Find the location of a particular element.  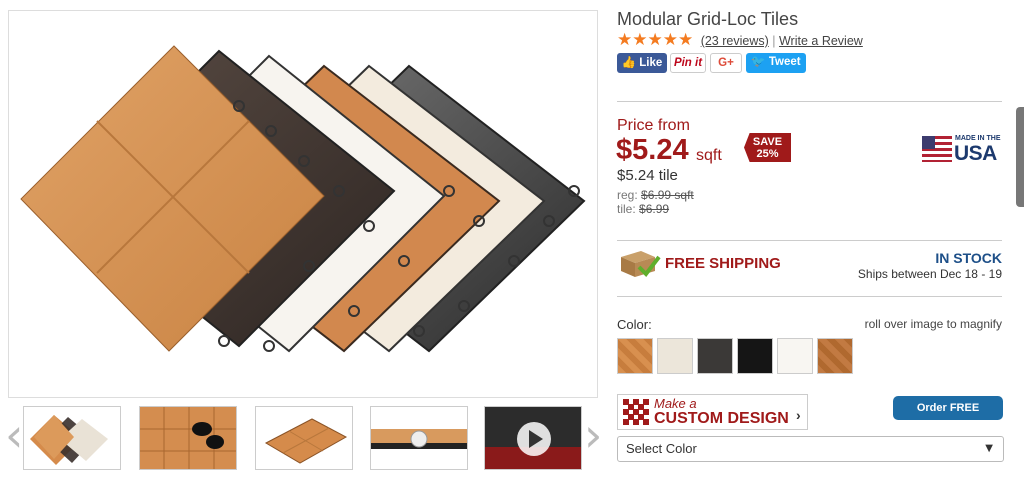

ship-dates: Ships between Dec 18 - 19 is located at coordinates (929, 274).